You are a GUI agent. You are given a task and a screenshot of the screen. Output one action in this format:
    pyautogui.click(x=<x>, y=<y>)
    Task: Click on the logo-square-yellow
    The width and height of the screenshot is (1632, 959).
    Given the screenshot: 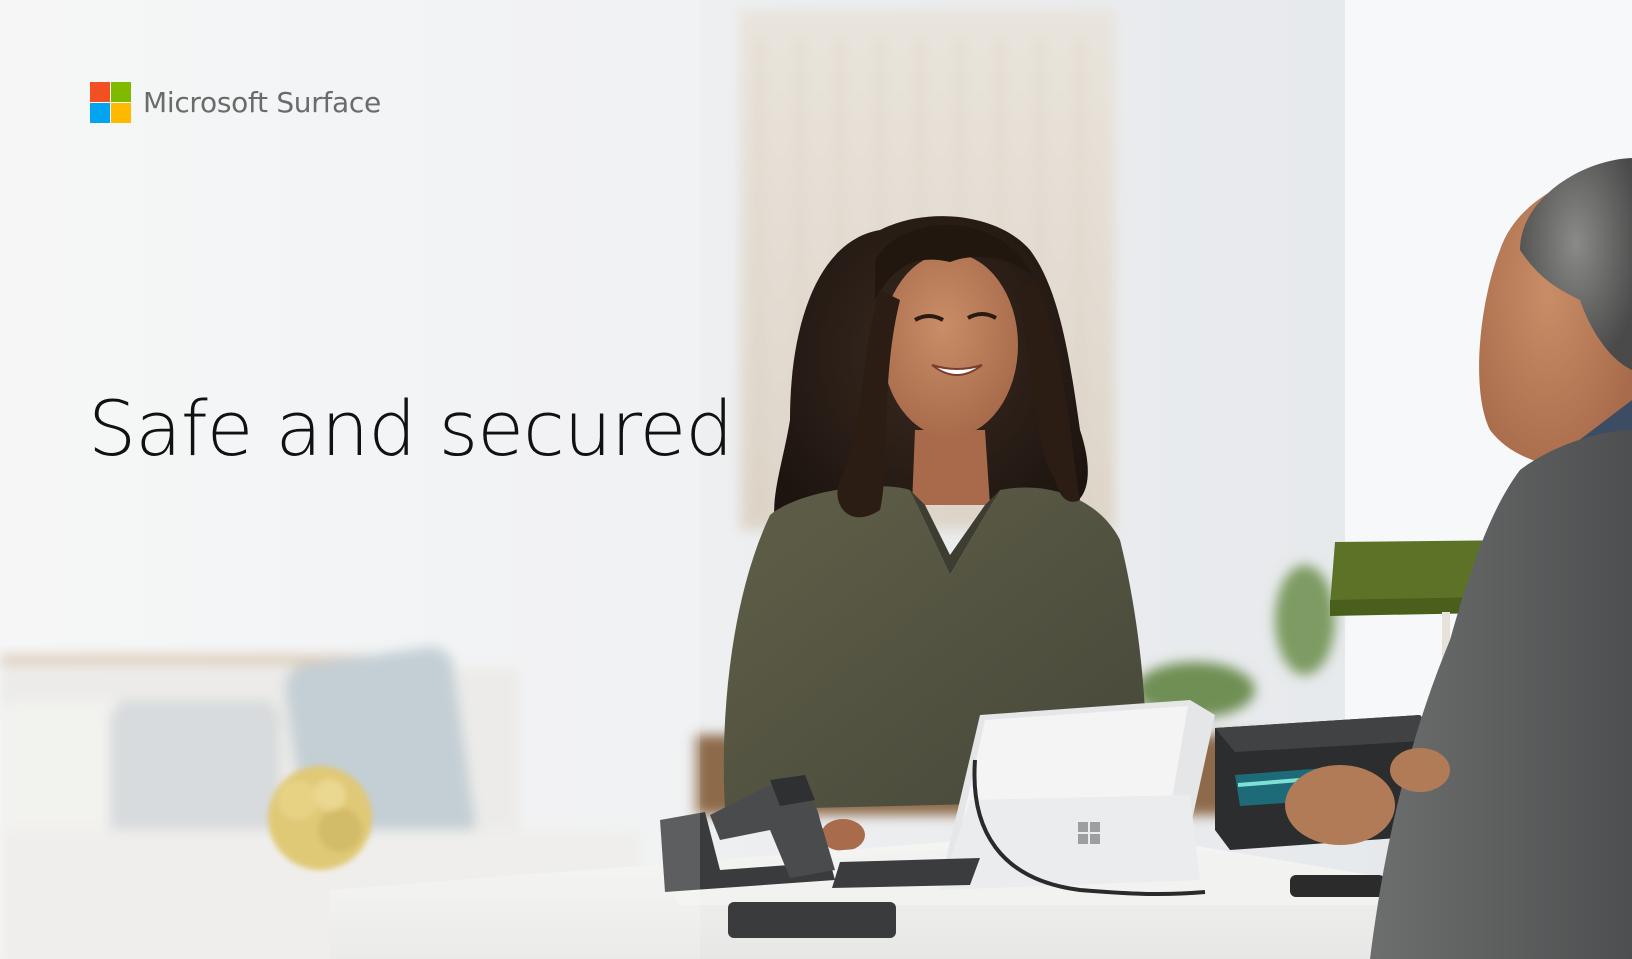 What is the action you would take?
    pyautogui.click(x=121, y=113)
    